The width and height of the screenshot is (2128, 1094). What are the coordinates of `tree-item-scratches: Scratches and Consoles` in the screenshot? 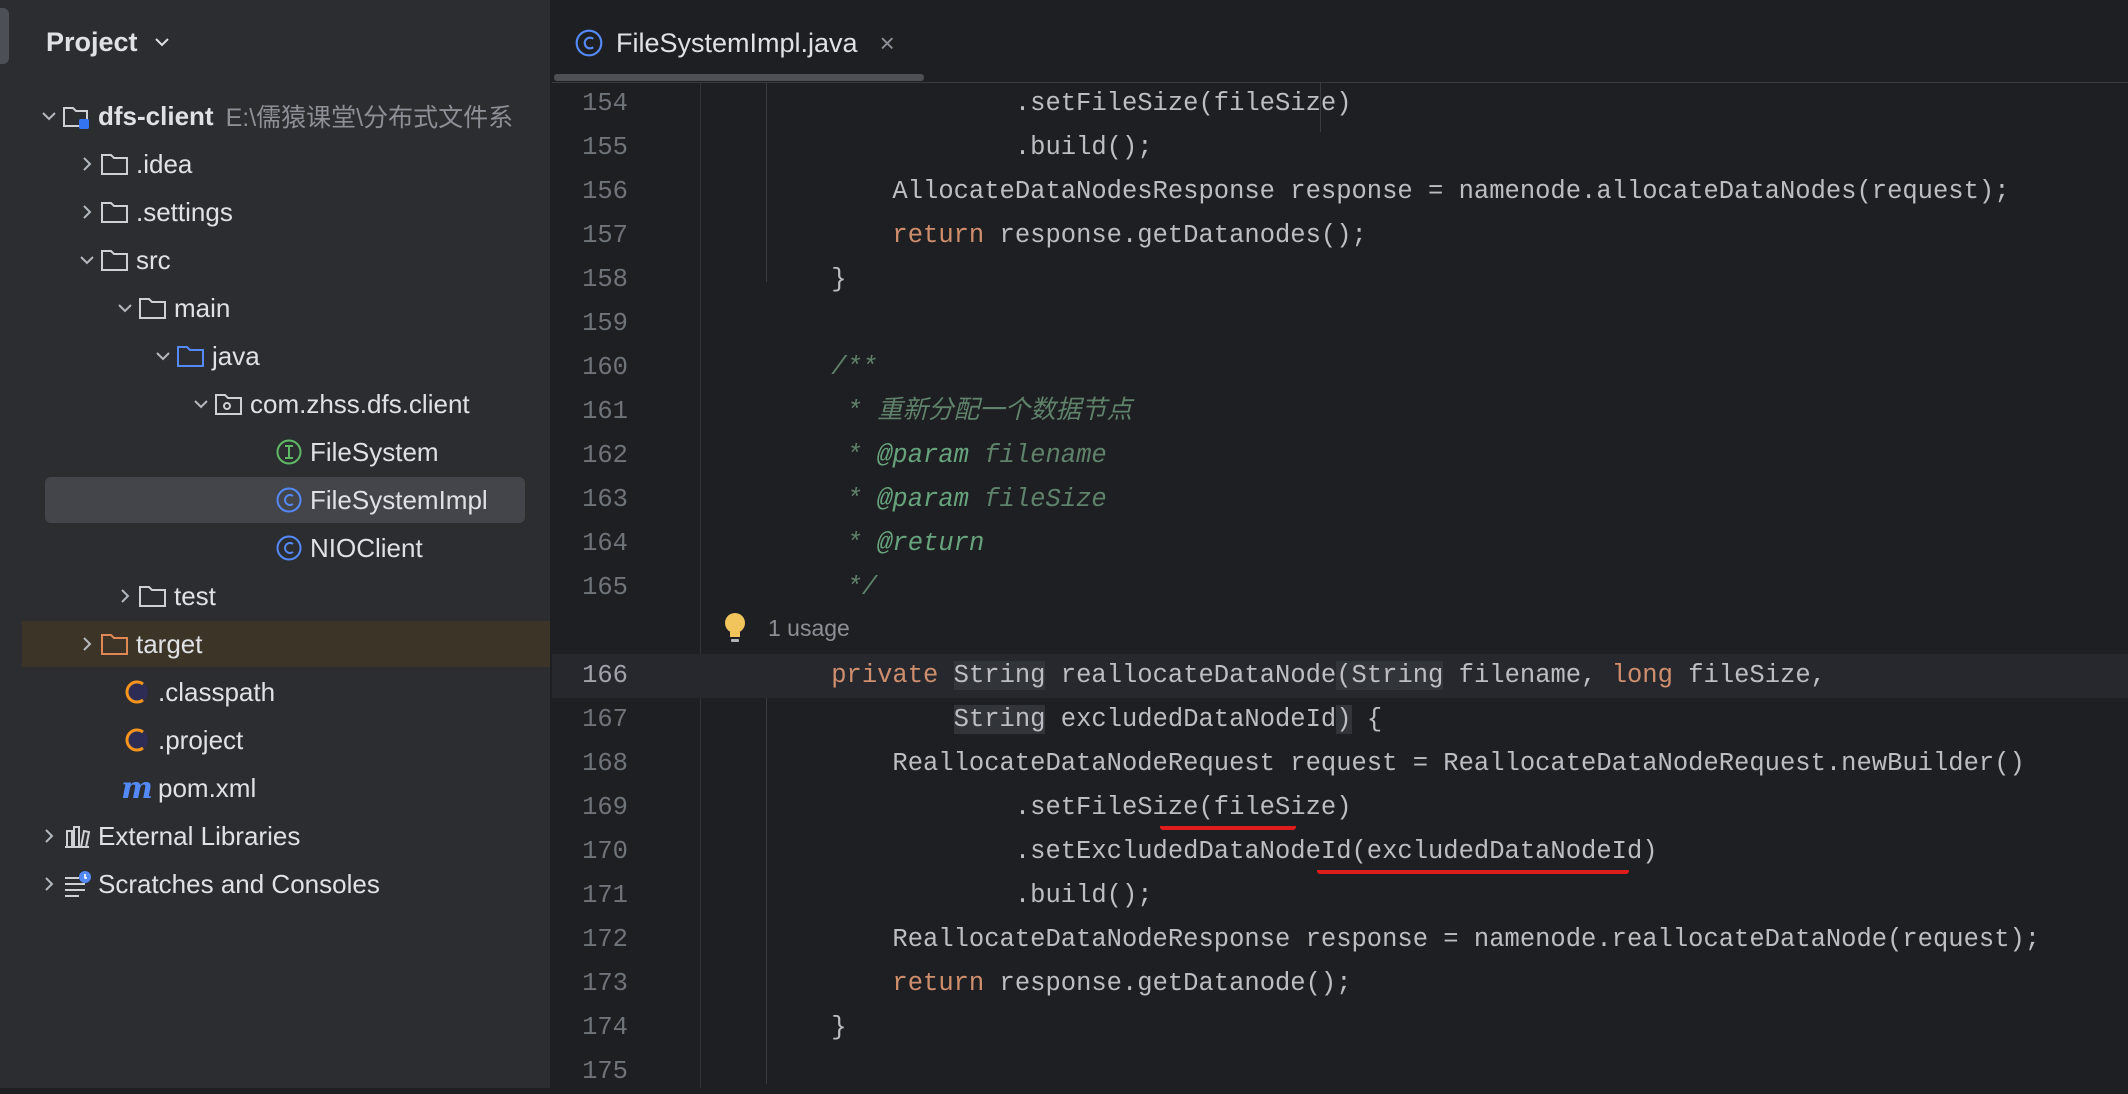 It's located at (286, 884).